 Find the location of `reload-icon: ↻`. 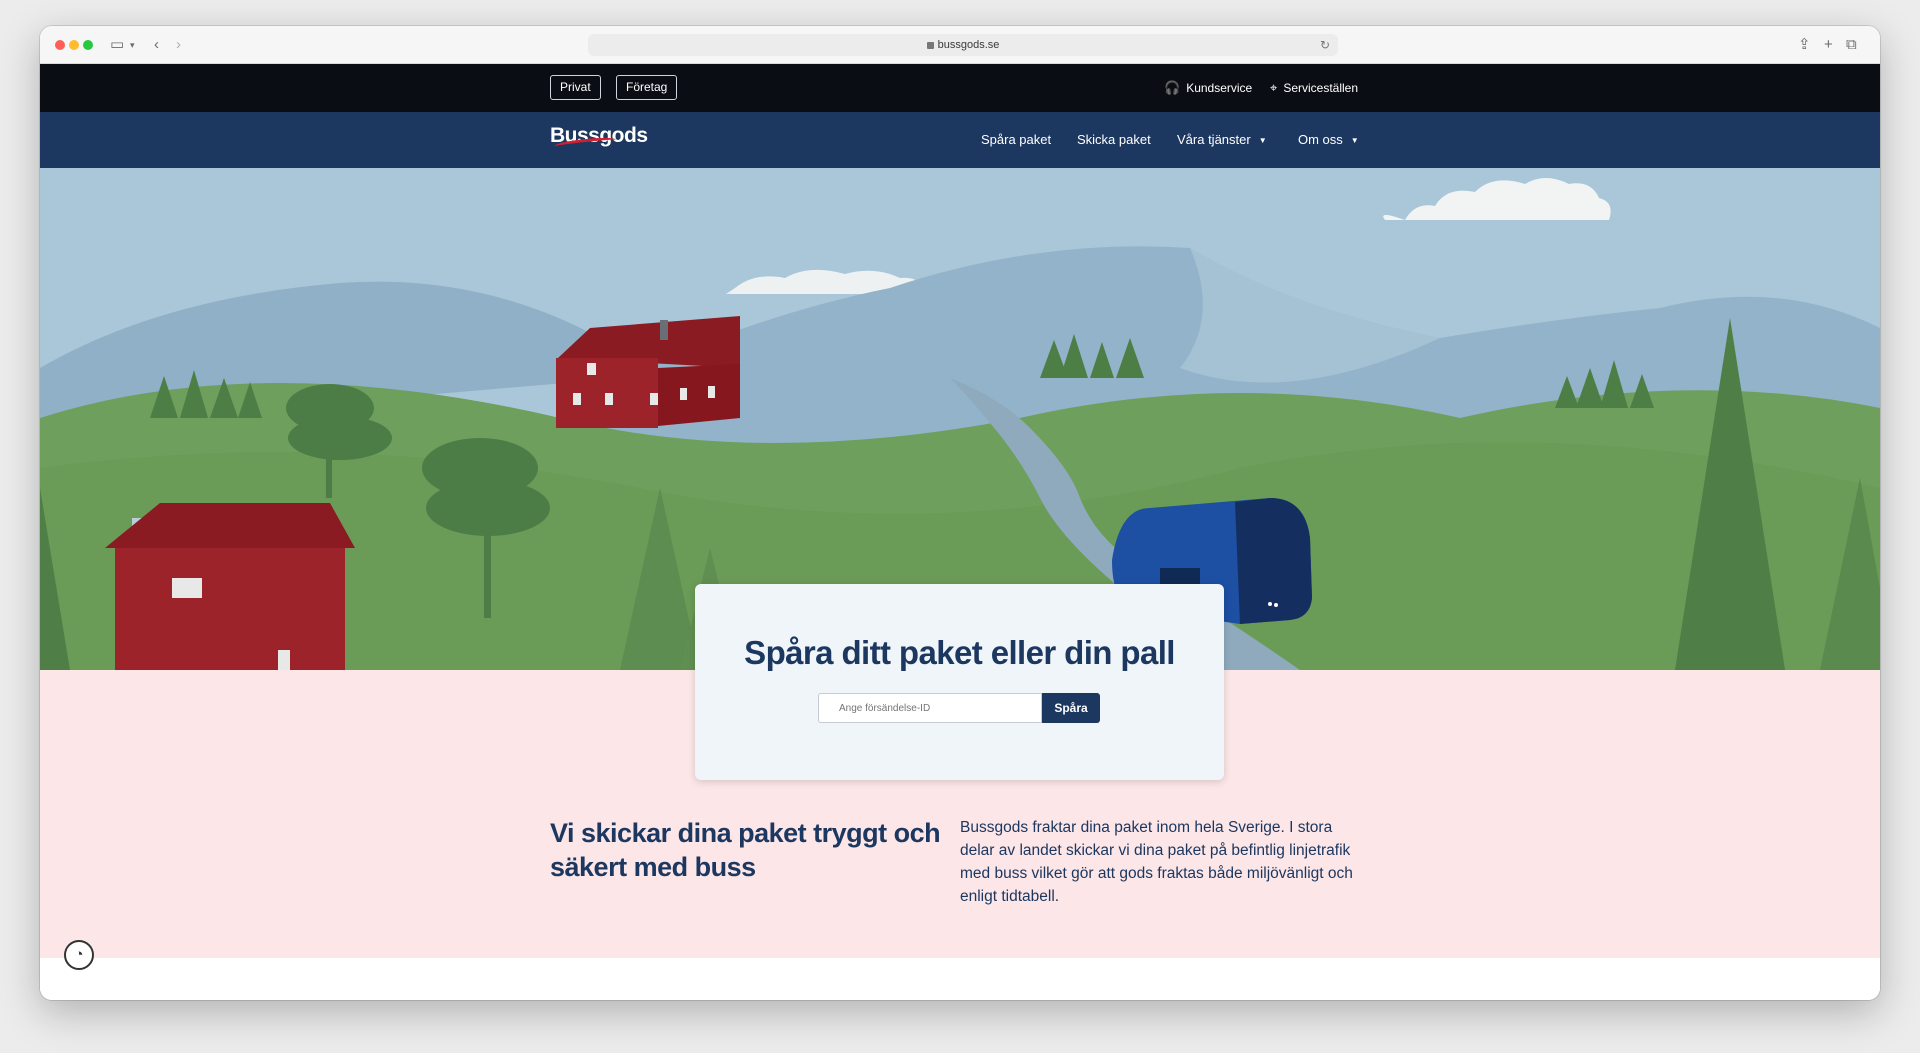

reload-icon: ↻ is located at coordinates (1325, 45).